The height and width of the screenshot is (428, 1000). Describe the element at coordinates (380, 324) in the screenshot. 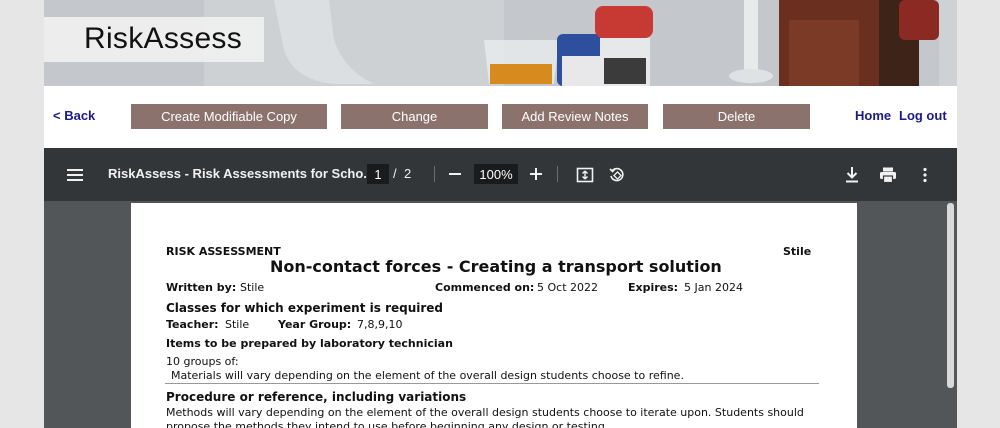

I see `year-group-value: 7,8,9,10` at that location.